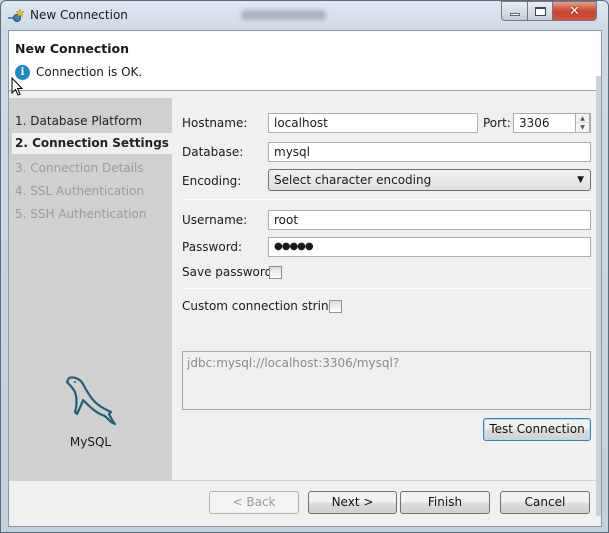 The width and height of the screenshot is (609, 533). I want to click on finish-button: Finish, so click(445, 502).